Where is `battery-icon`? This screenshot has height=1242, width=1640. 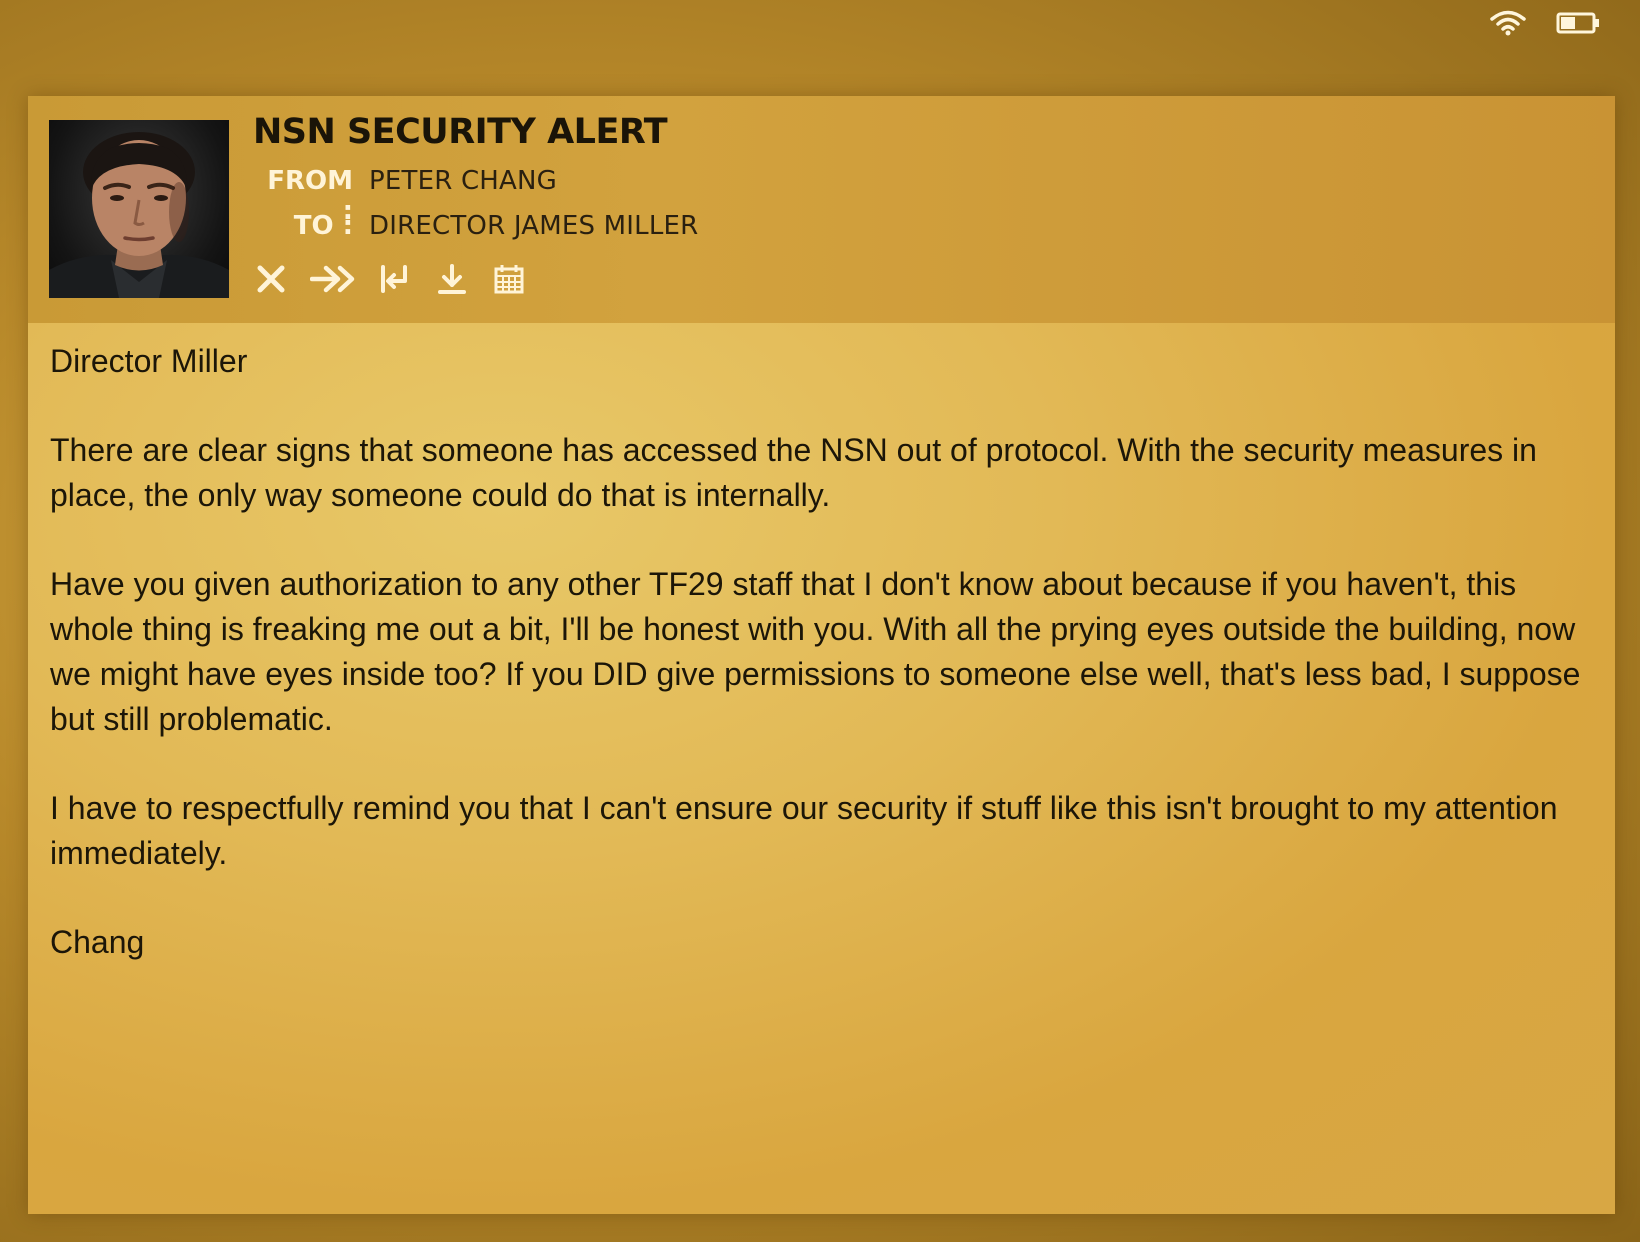
battery-icon is located at coordinates (1578, 23).